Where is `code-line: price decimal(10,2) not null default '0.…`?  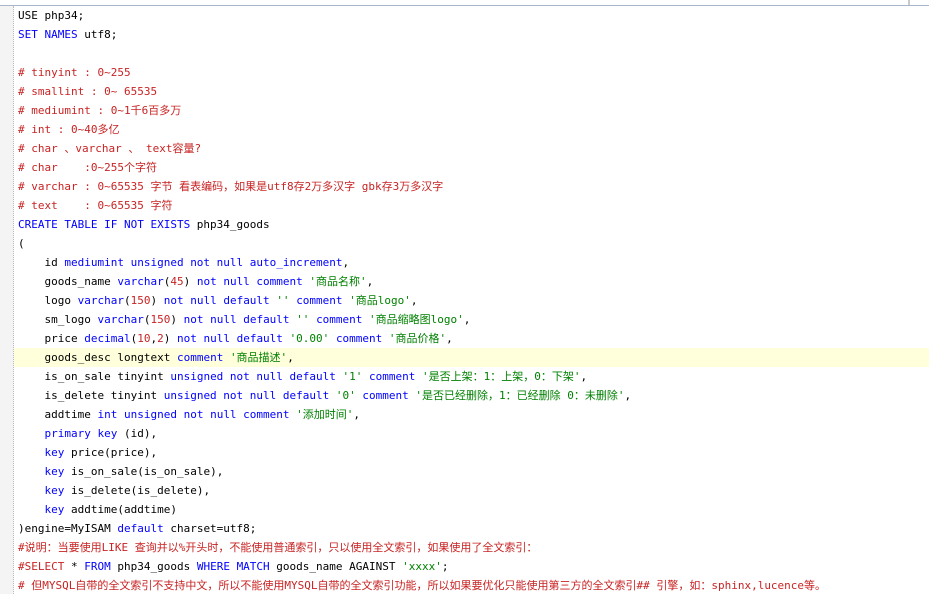 code-line: price decimal(10,2) not null default '0.… is located at coordinates (471, 338).